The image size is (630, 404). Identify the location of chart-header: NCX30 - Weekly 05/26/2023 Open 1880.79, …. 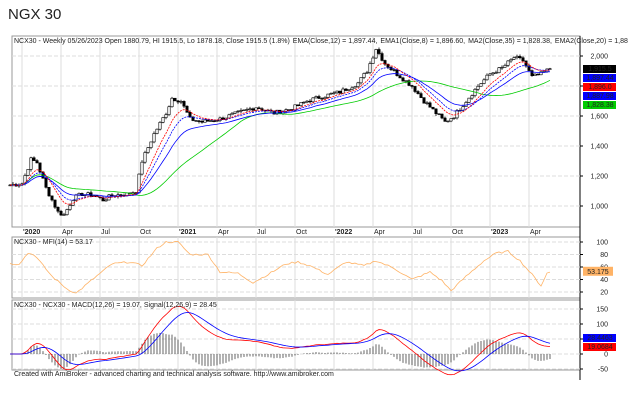
(152, 41).